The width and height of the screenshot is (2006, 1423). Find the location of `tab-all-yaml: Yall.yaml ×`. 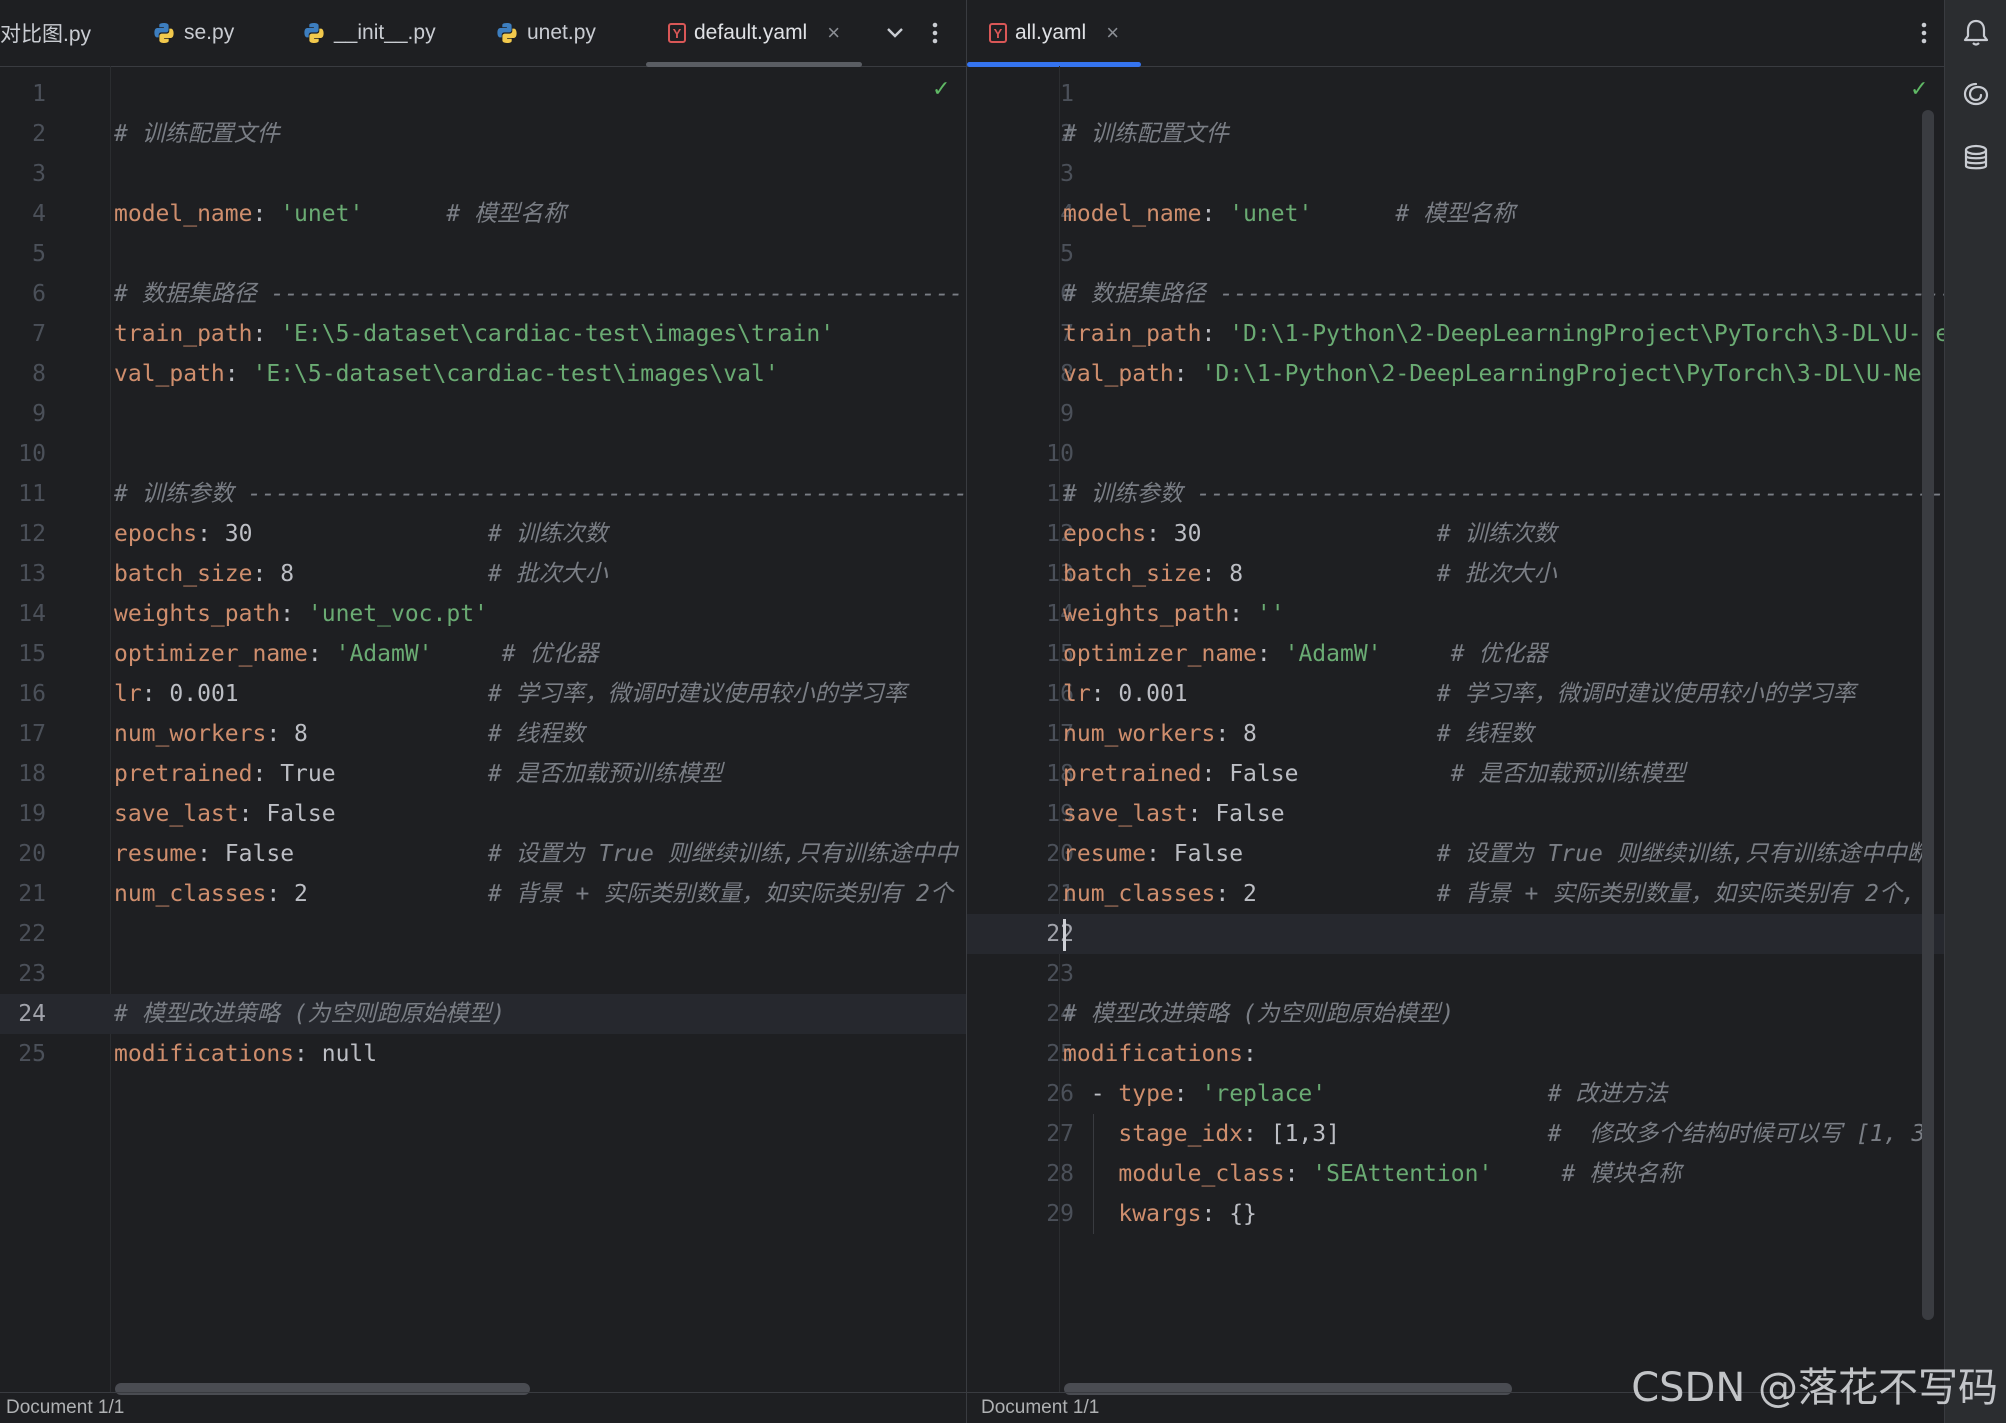

tab-all-yaml: Yall.yaml × is located at coordinates (1054, 33).